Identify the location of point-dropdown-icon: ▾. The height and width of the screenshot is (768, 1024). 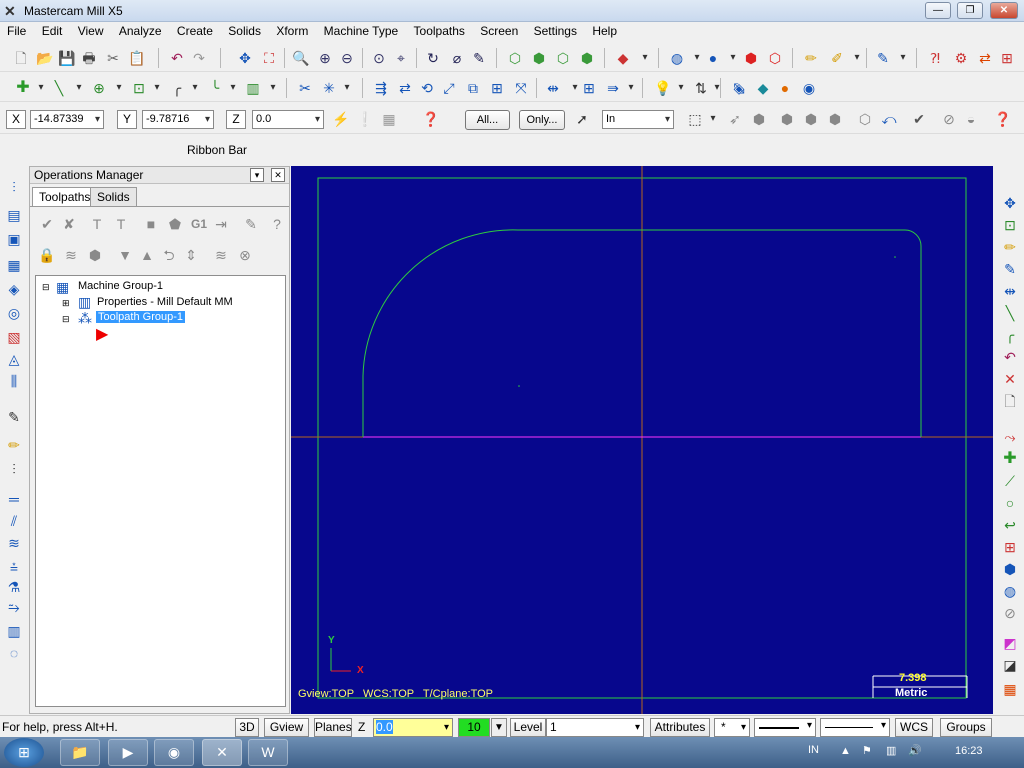
(41, 88).